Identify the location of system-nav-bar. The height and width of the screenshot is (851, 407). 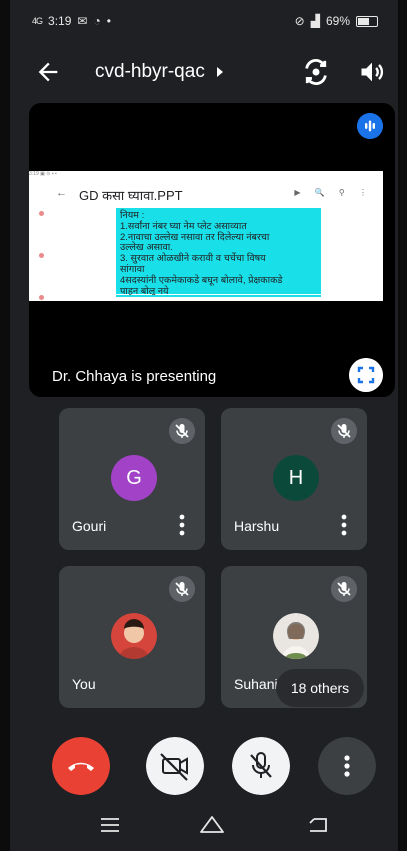
(204, 825).